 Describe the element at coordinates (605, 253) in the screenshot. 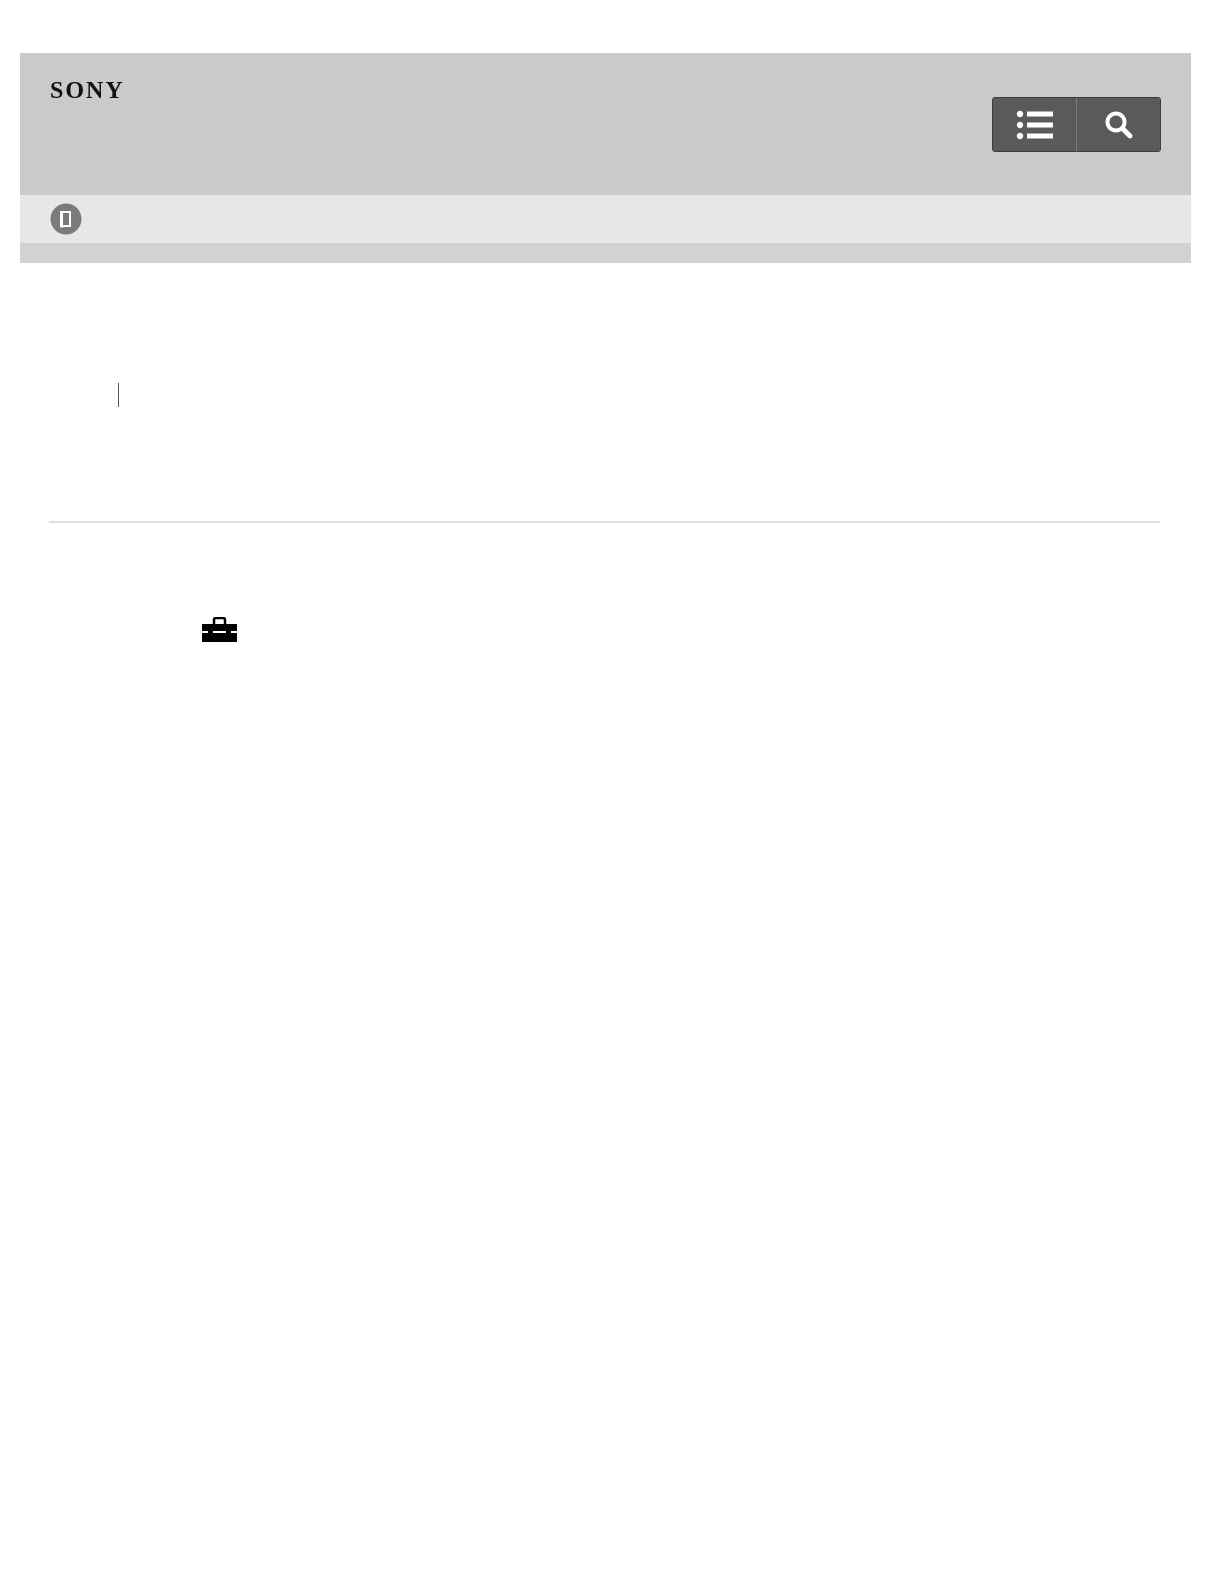

I see `header-bottom-strip` at that location.